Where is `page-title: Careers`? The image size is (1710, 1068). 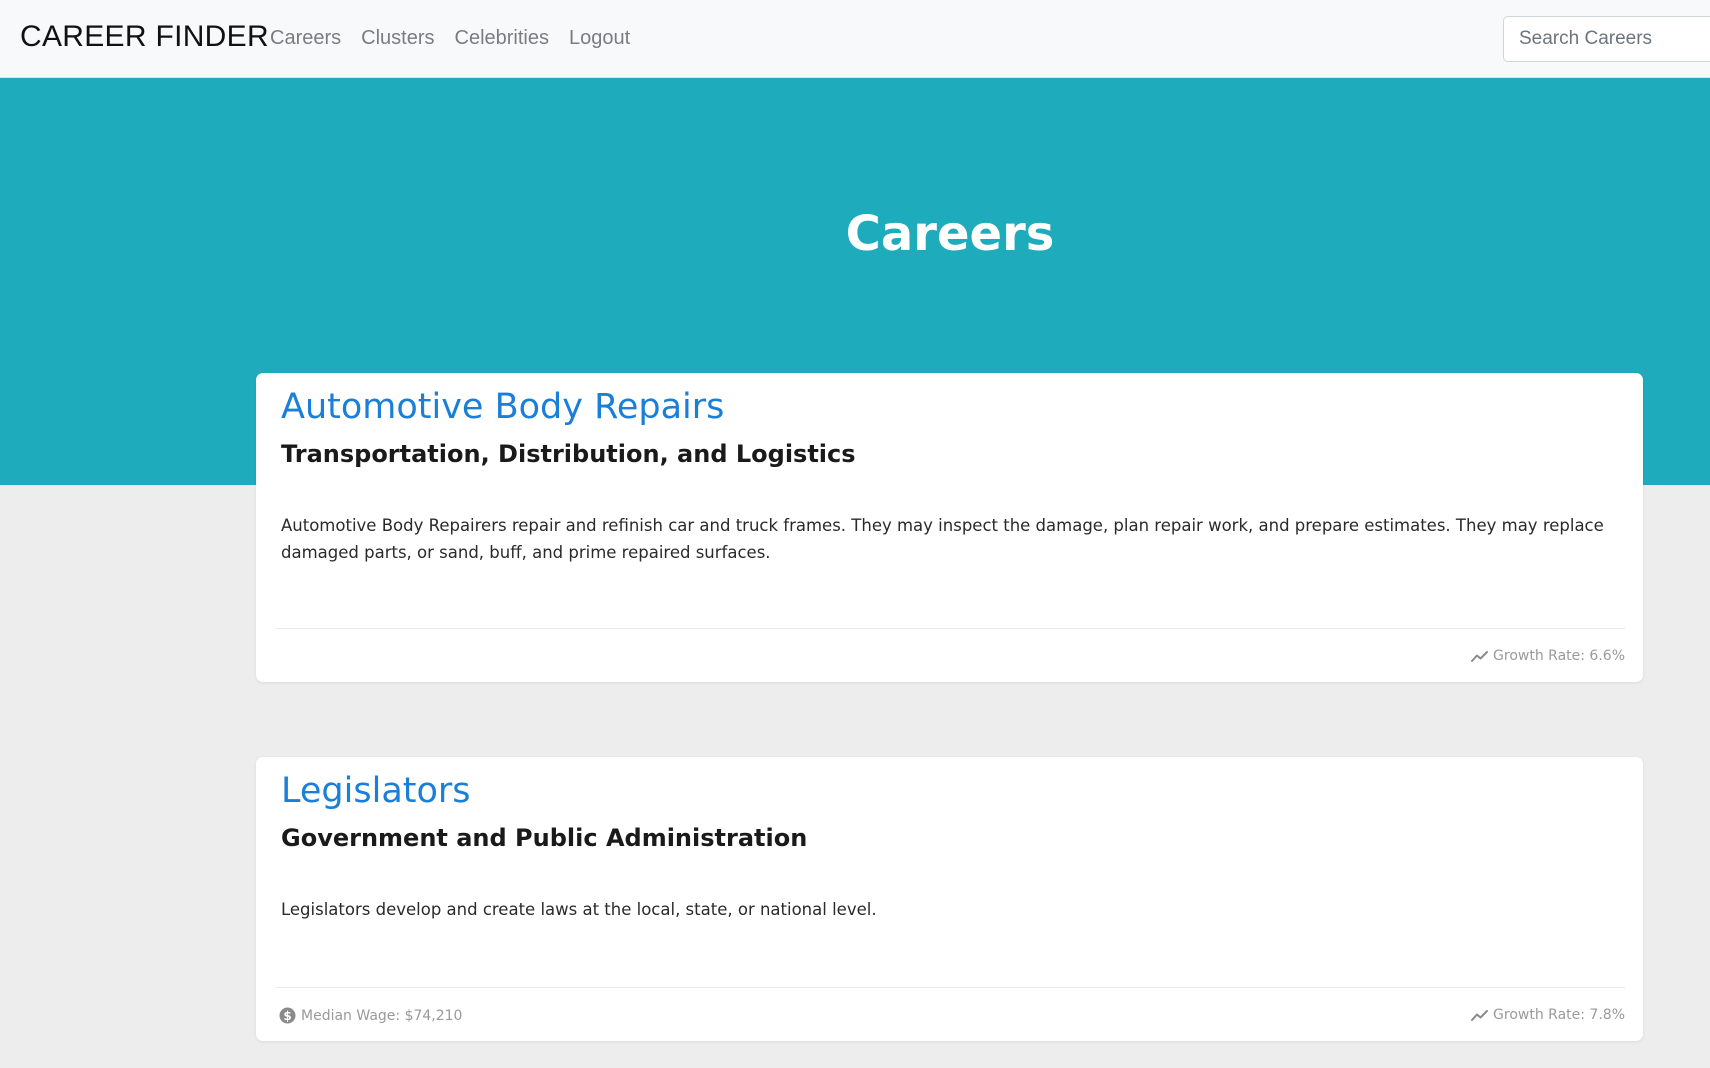
page-title: Careers is located at coordinates (950, 234).